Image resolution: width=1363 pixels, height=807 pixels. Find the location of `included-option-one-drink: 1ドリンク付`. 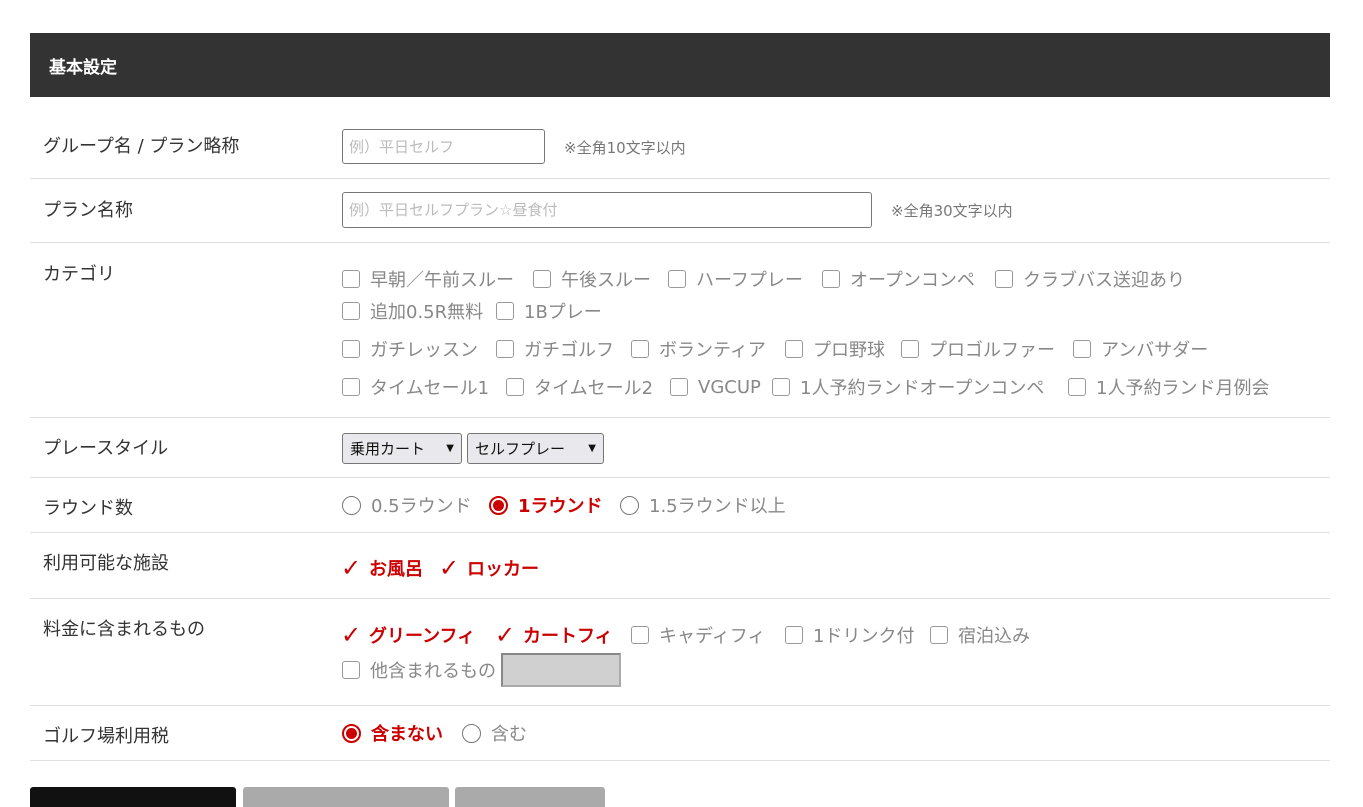

included-option-one-drink: 1ドリンク付 is located at coordinates (849, 635).